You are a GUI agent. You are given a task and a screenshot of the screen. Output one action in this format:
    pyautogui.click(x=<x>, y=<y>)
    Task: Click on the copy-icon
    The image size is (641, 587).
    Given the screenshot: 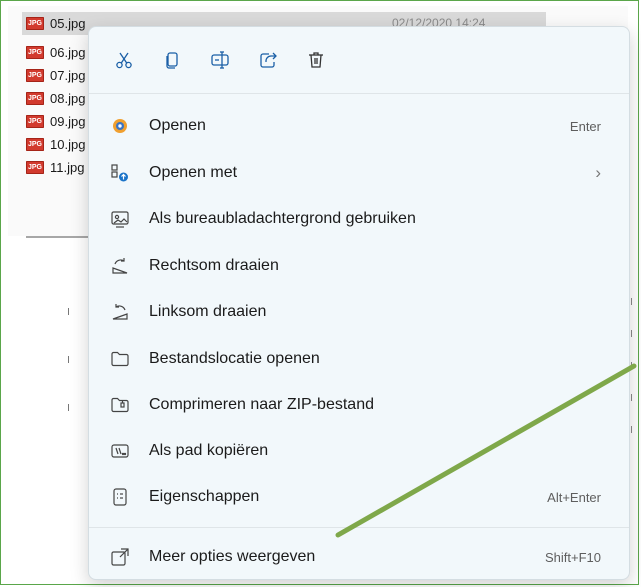 What is the action you would take?
    pyautogui.click(x=172, y=62)
    